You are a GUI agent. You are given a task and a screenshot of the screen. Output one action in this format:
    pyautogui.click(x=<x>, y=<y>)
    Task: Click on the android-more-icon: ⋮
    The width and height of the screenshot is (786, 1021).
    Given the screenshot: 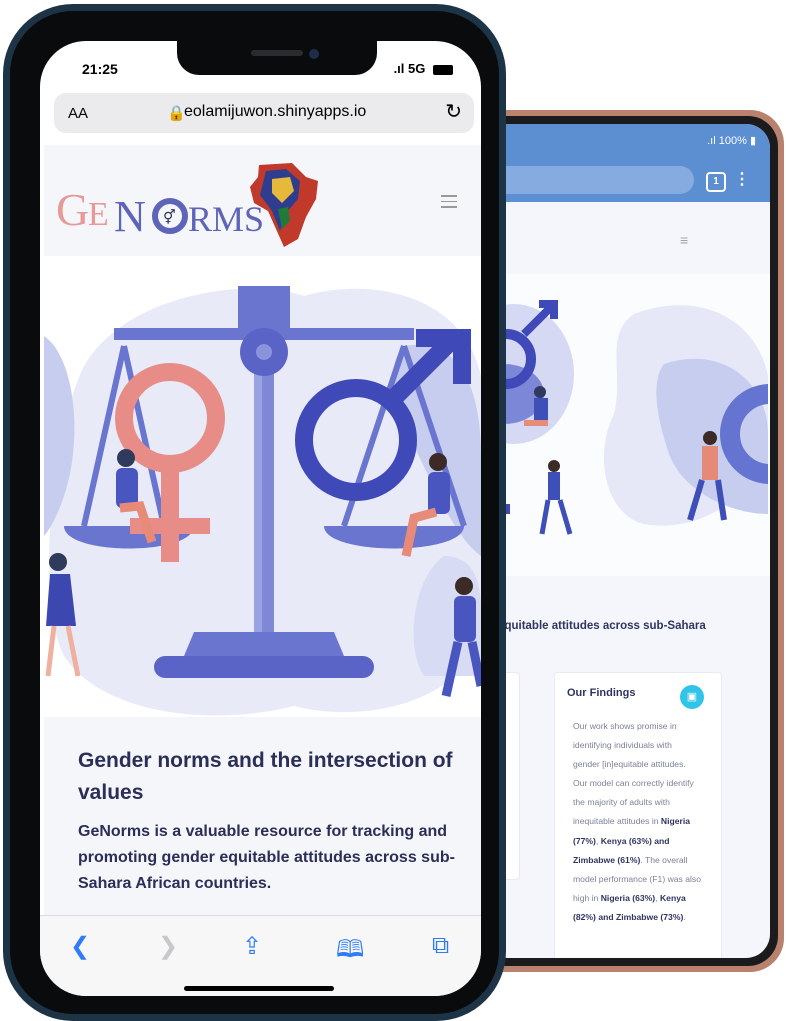 What is the action you would take?
    pyautogui.click(x=742, y=180)
    